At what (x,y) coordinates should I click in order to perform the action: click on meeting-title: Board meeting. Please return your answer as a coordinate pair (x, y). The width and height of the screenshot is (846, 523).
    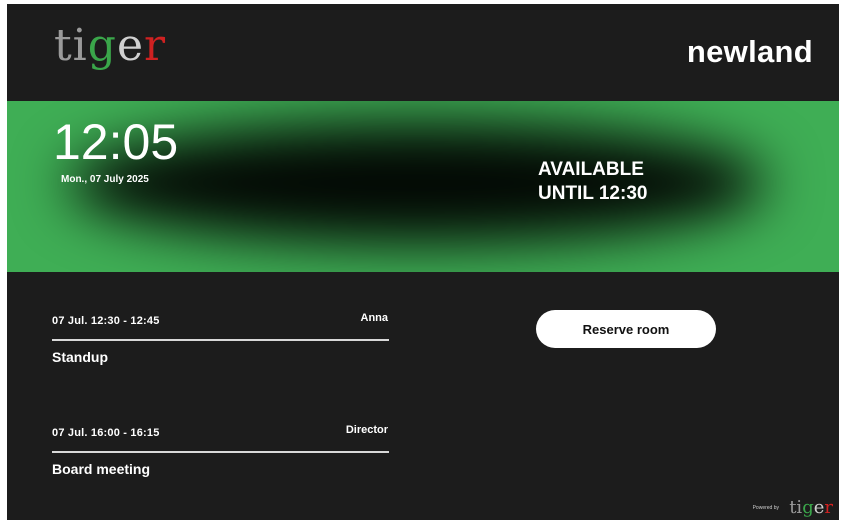
    Looking at the image, I should click on (101, 469).